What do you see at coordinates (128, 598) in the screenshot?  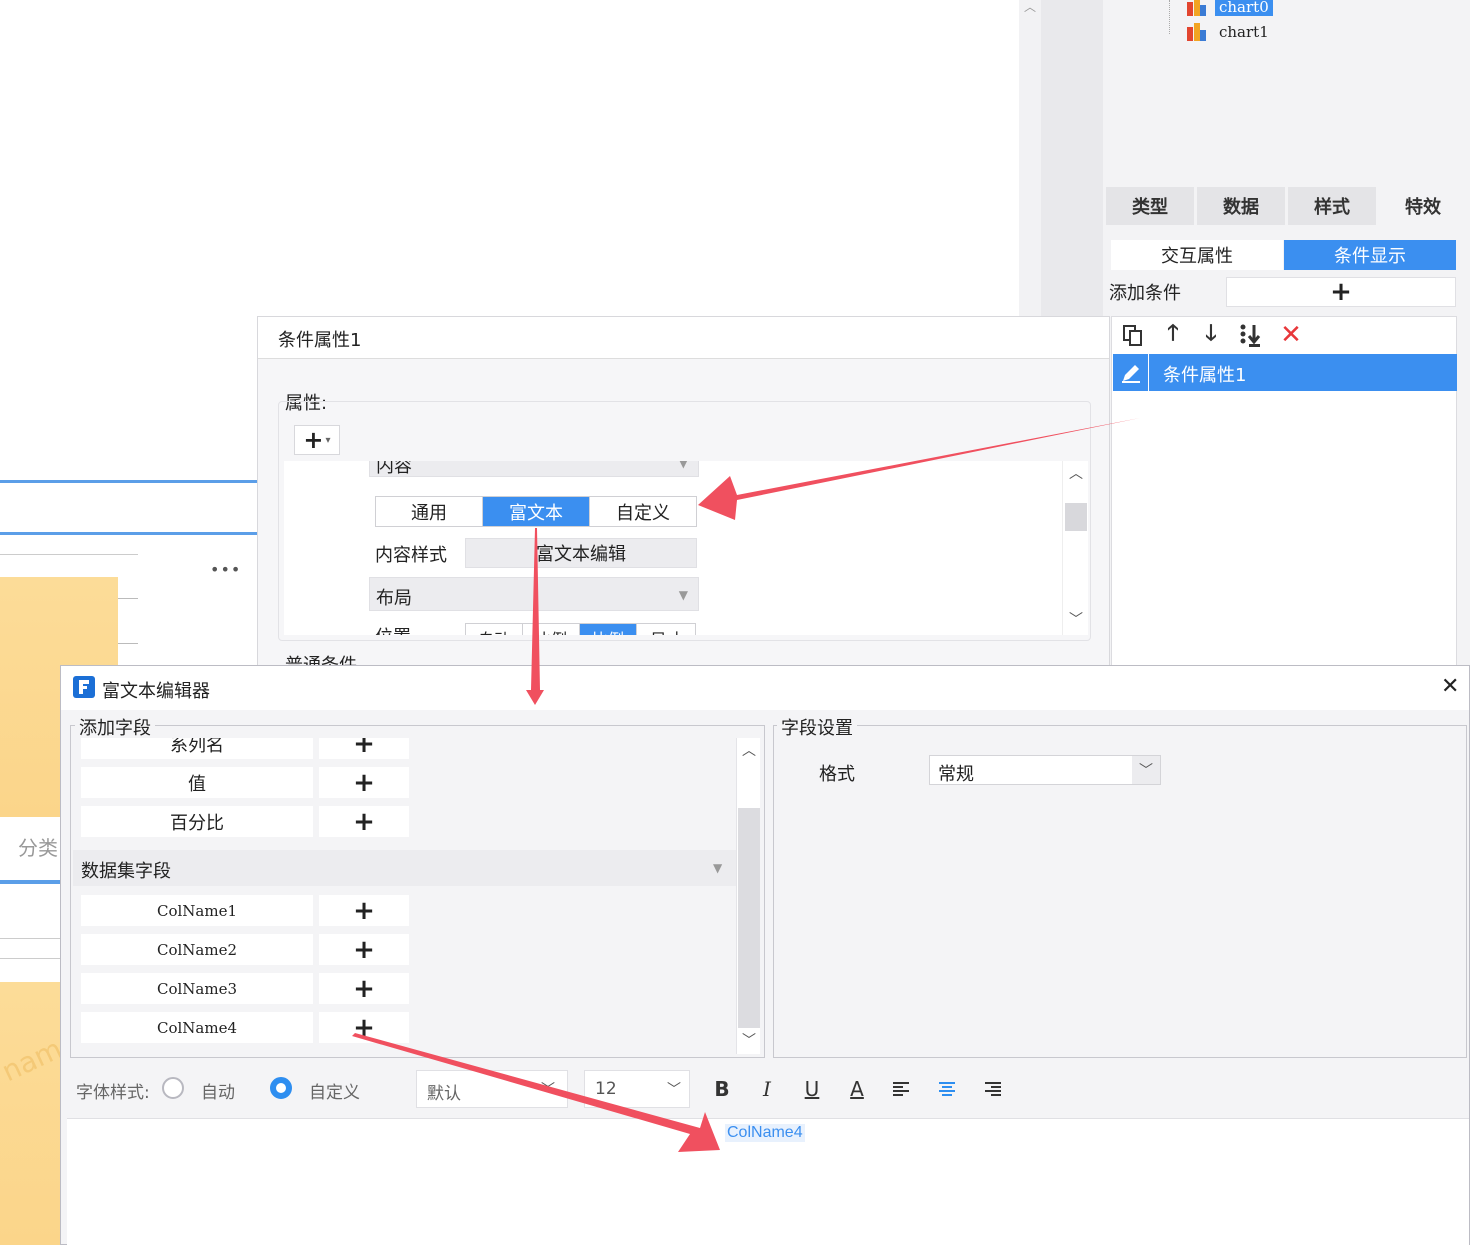 I see `tick` at bounding box center [128, 598].